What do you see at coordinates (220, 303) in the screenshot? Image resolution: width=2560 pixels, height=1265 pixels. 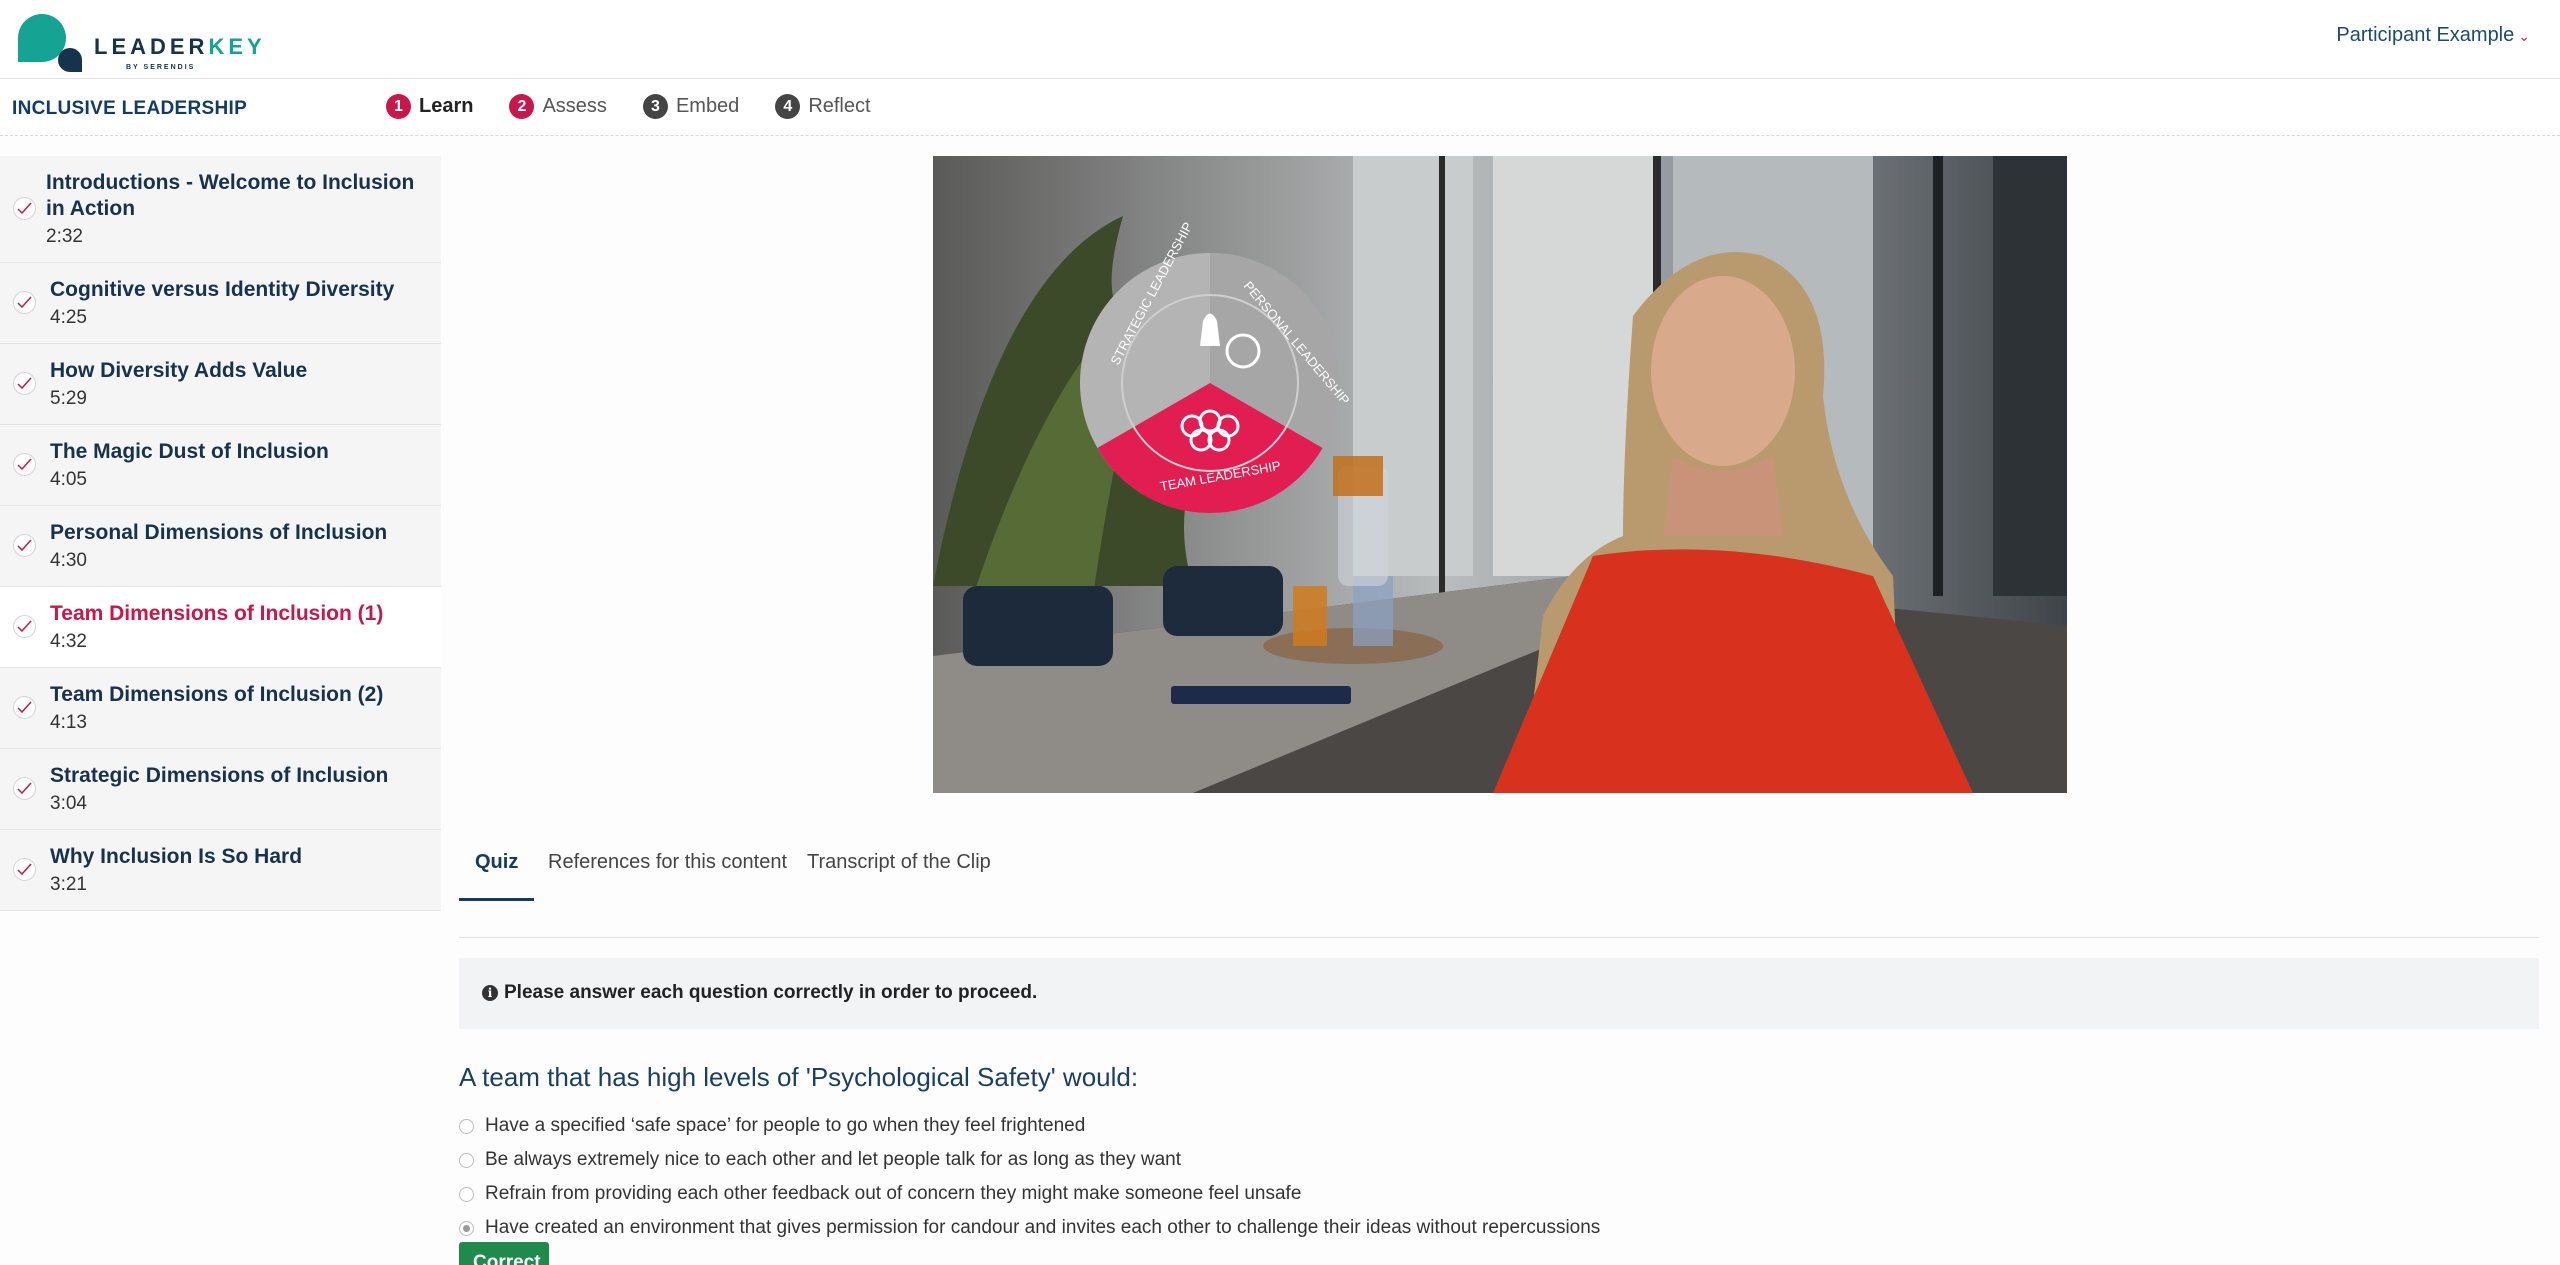 I see `lesson-item: Cognitive versus Identity Diversity 4:25` at bounding box center [220, 303].